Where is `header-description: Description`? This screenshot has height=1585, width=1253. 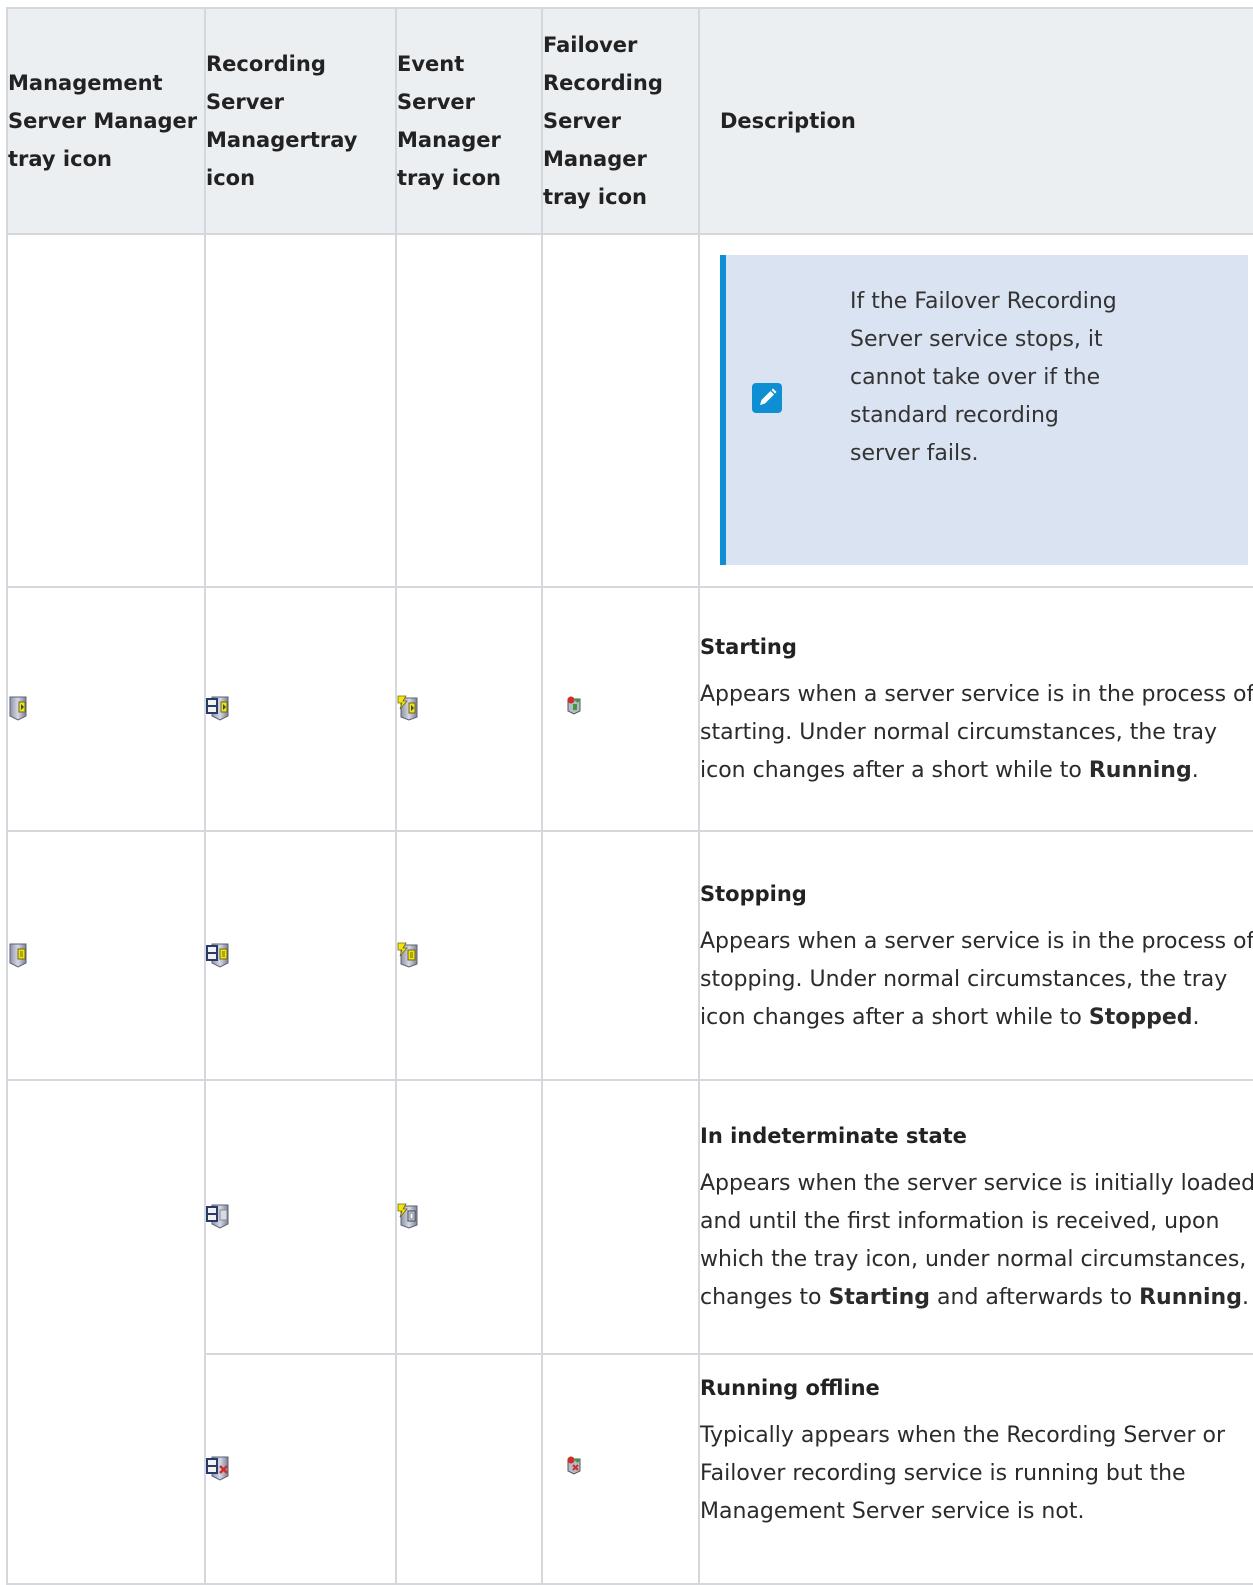
header-description: Description is located at coordinates (975, 121).